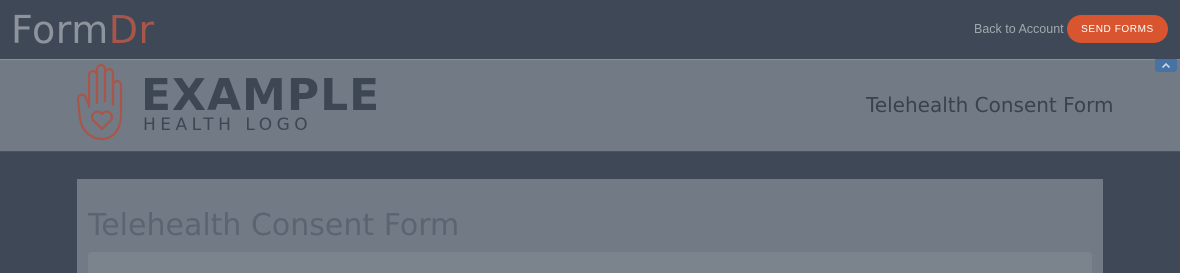 This screenshot has width=1180, height=273. What do you see at coordinates (60, 30) in the screenshot?
I see `brand-text-form: Form` at bounding box center [60, 30].